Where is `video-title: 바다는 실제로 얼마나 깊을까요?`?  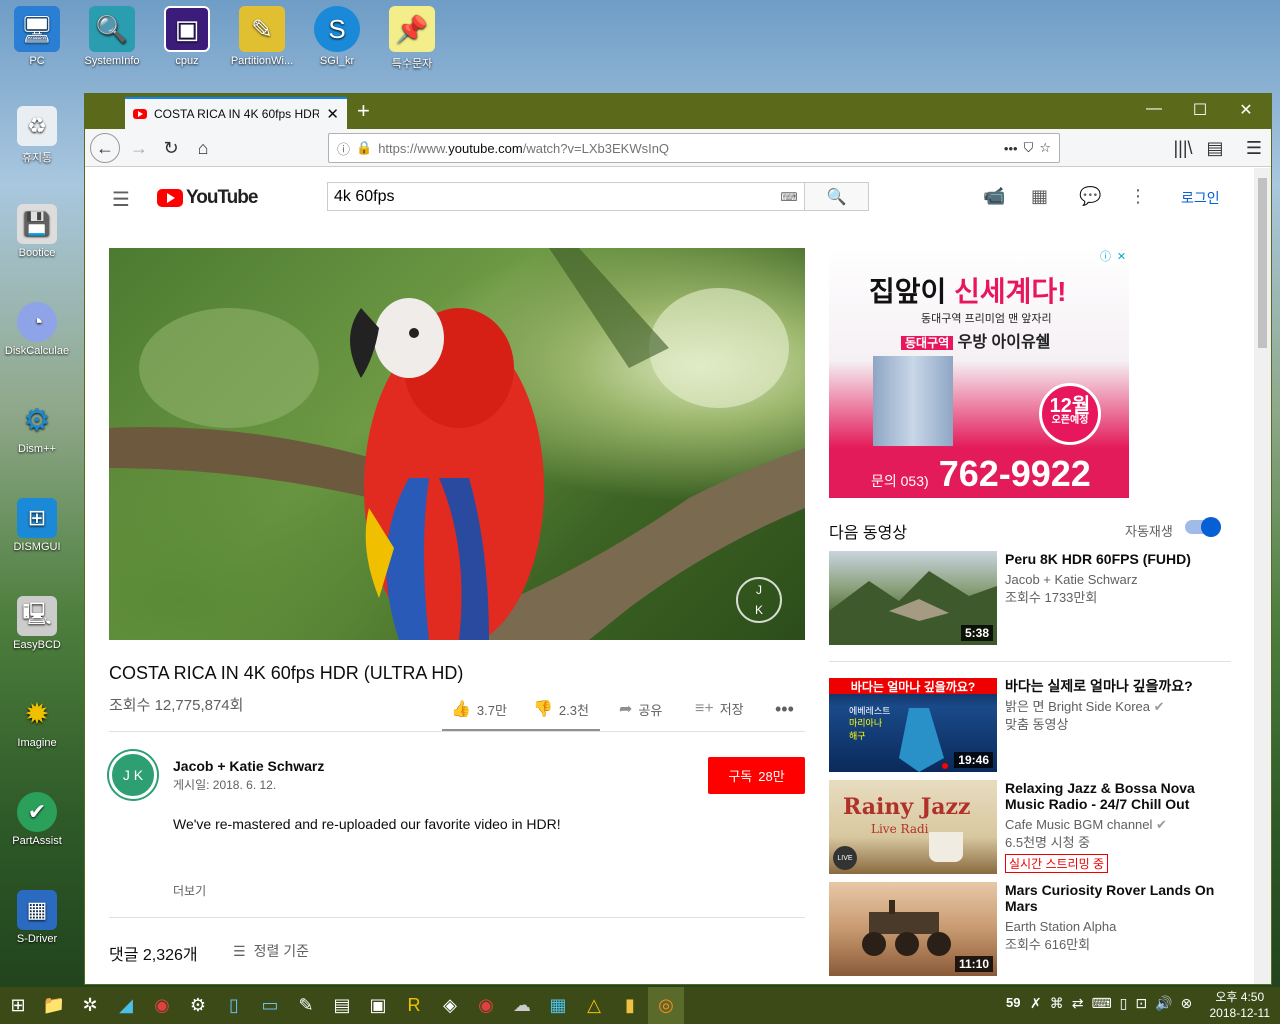
video-title: 바다는 실제로 얼마나 깊을까요? is located at coordinates (1116, 686).